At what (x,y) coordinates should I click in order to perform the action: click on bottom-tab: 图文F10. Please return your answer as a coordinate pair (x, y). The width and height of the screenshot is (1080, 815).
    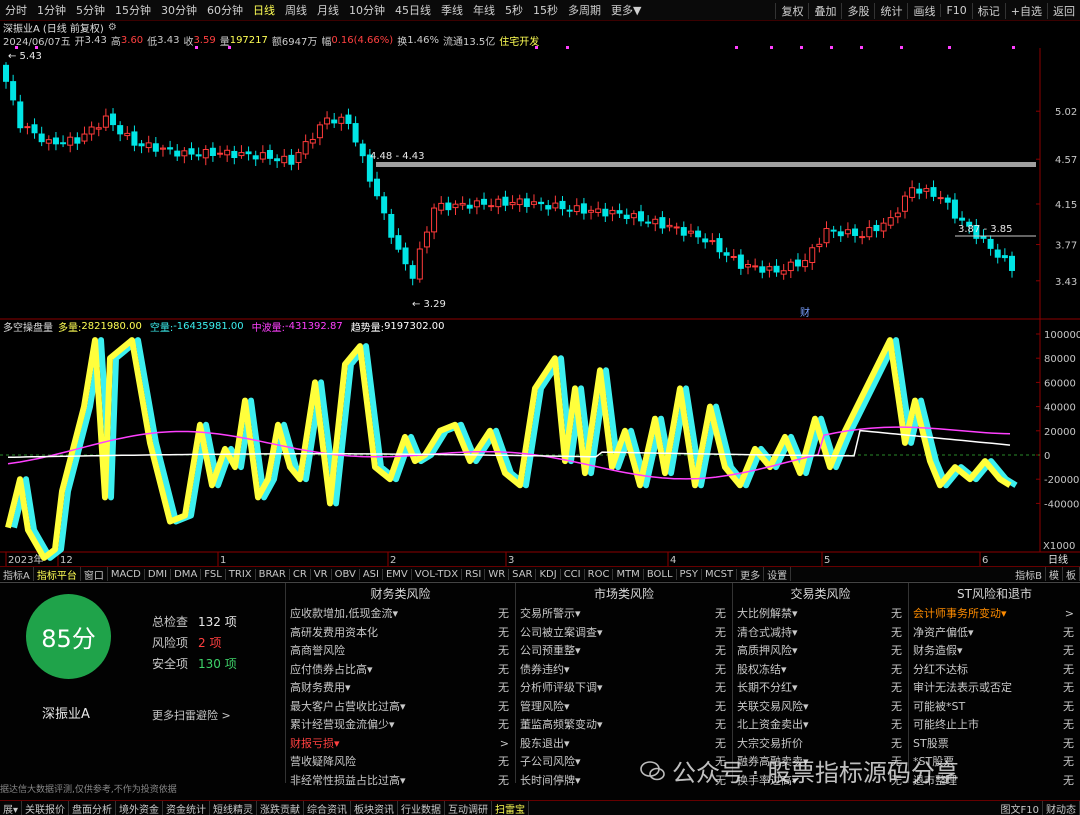
    Looking at the image, I should click on (1020, 808).